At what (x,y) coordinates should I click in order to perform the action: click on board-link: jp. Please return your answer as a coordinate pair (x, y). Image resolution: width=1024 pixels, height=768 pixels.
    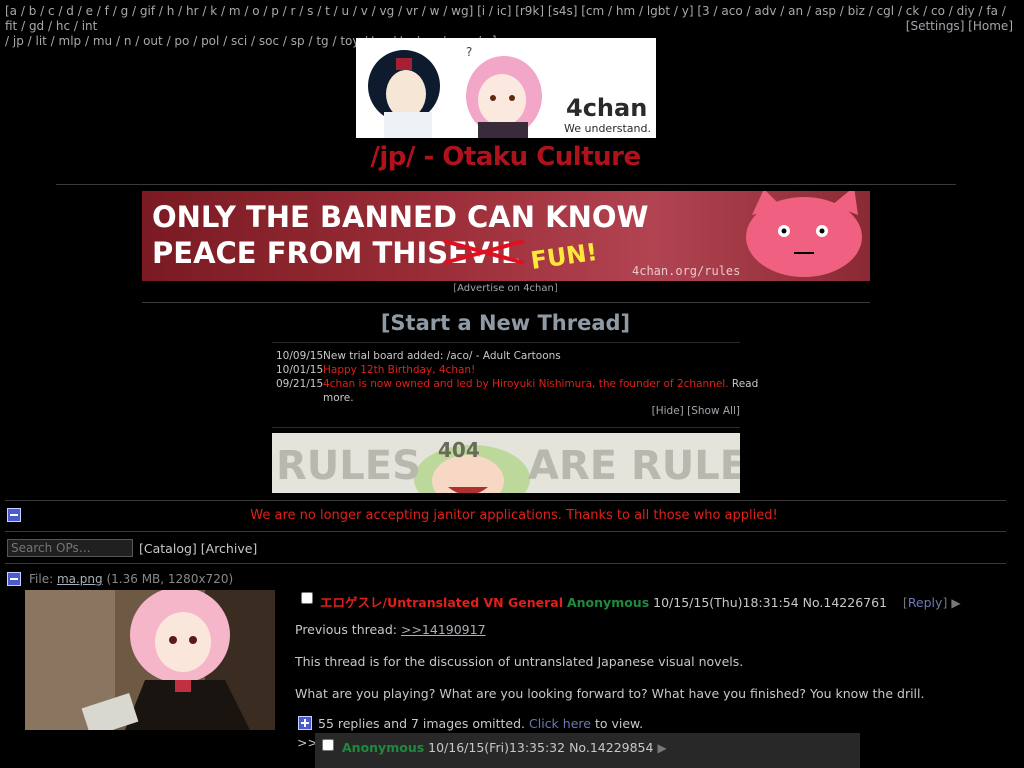
    Looking at the image, I should click on (18, 41).